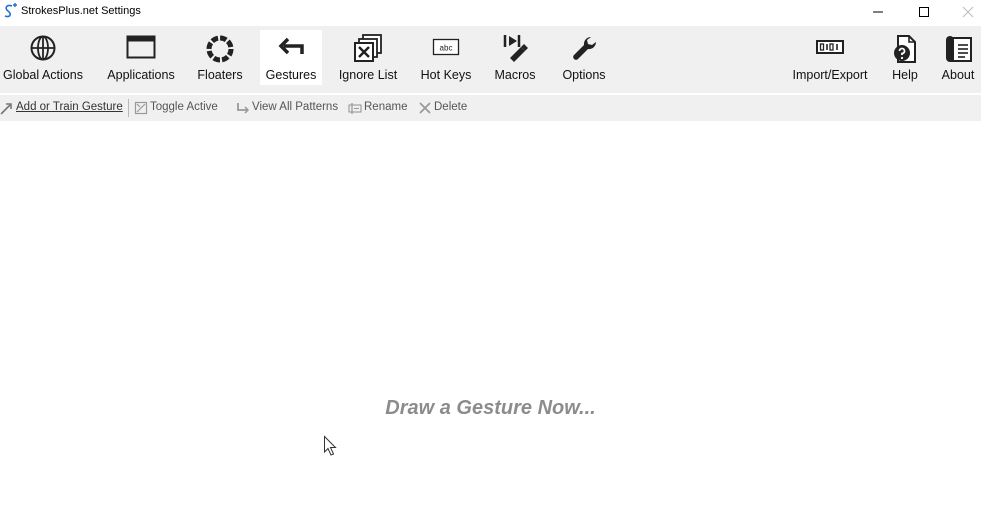 The height and width of the screenshot is (511, 981). Describe the element at coordinates (451, 107) in the screenshot. I see `toolbar-label: Delete` at that location.